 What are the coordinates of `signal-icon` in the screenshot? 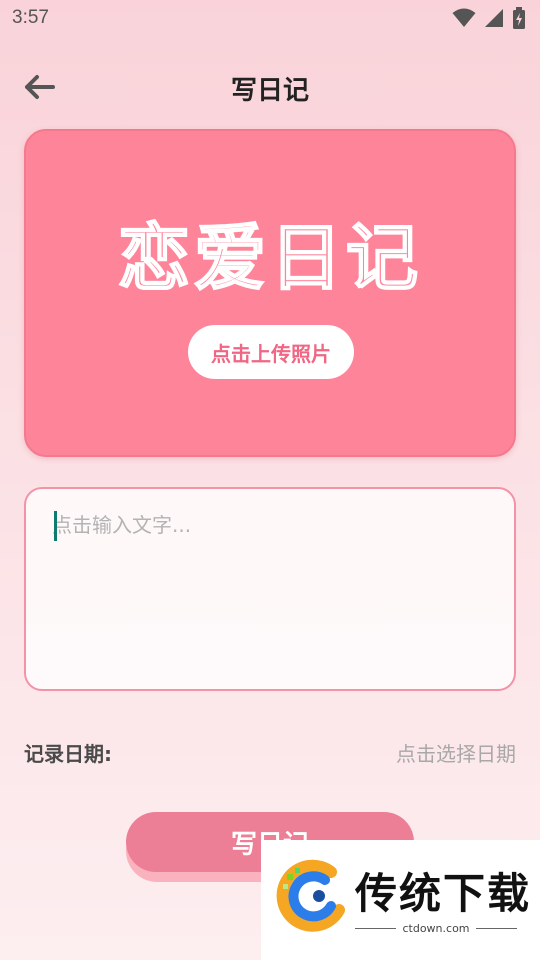 It's located at (494, 18).